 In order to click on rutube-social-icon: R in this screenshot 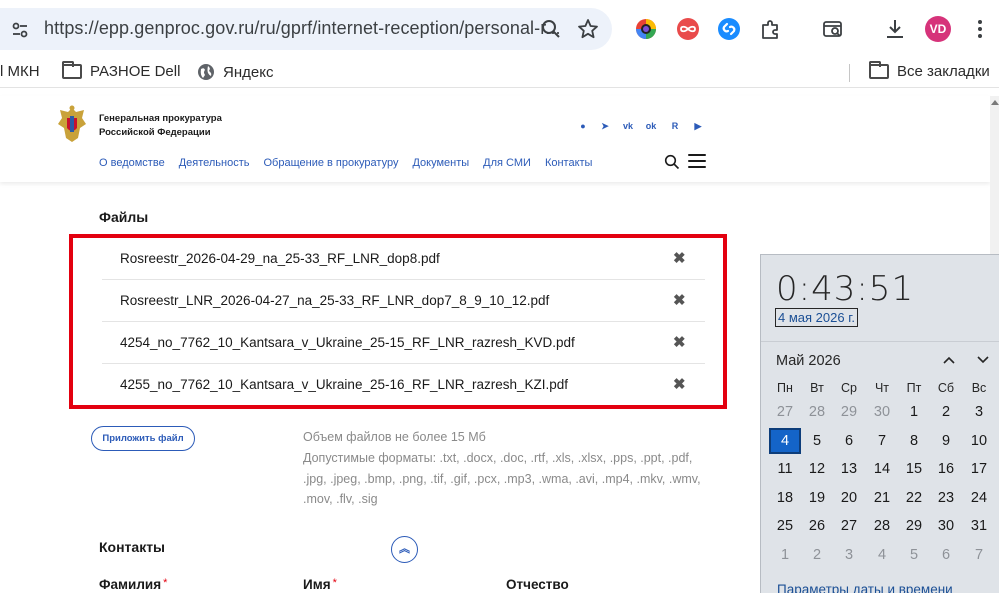, I will do `click(675, 126)`.